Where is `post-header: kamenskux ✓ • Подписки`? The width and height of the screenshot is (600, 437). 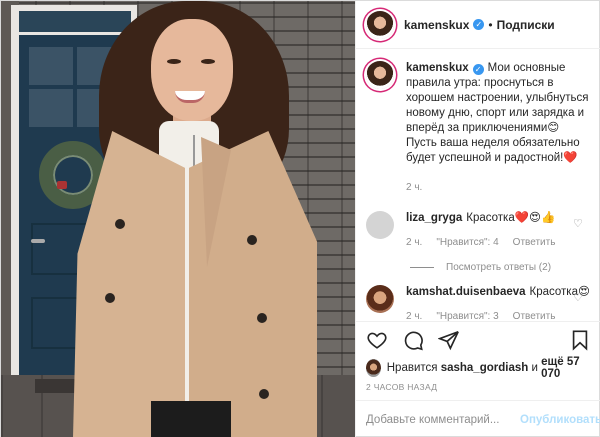 post-header: kamenskux ✓ • Подписки is located at coordinates (478, 25).